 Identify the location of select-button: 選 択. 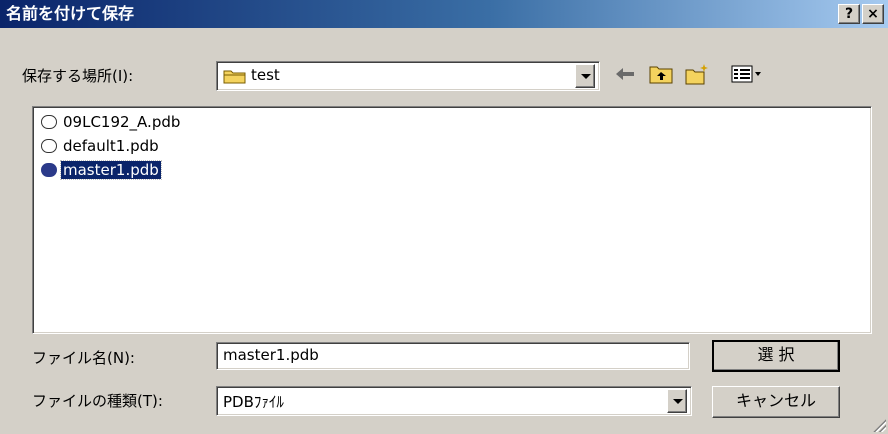
(776, 356).